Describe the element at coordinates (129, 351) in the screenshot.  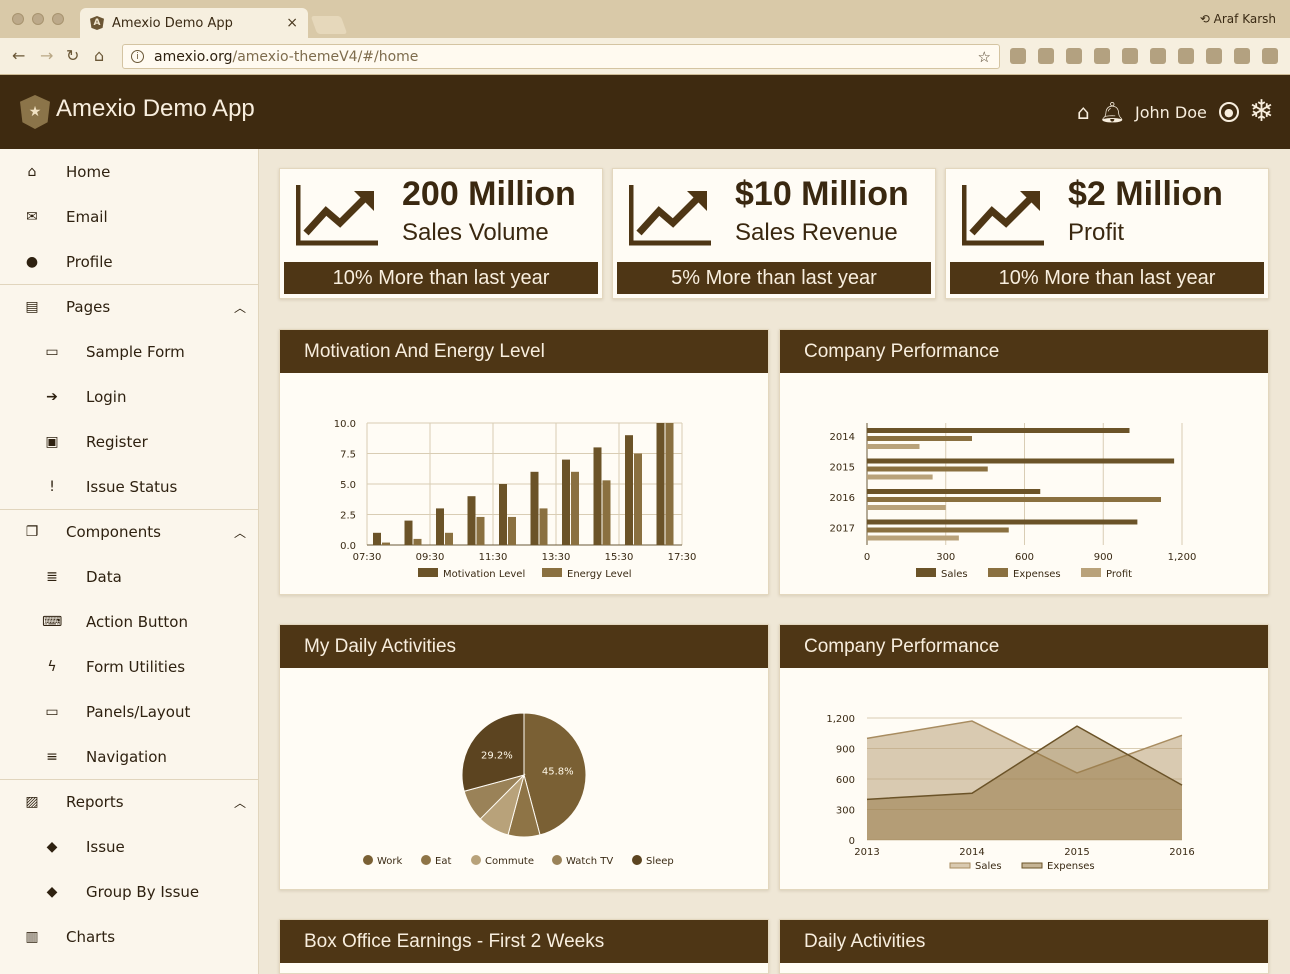
I see `sidebar-item-sample-form: ▭ Sample Form` at that location.